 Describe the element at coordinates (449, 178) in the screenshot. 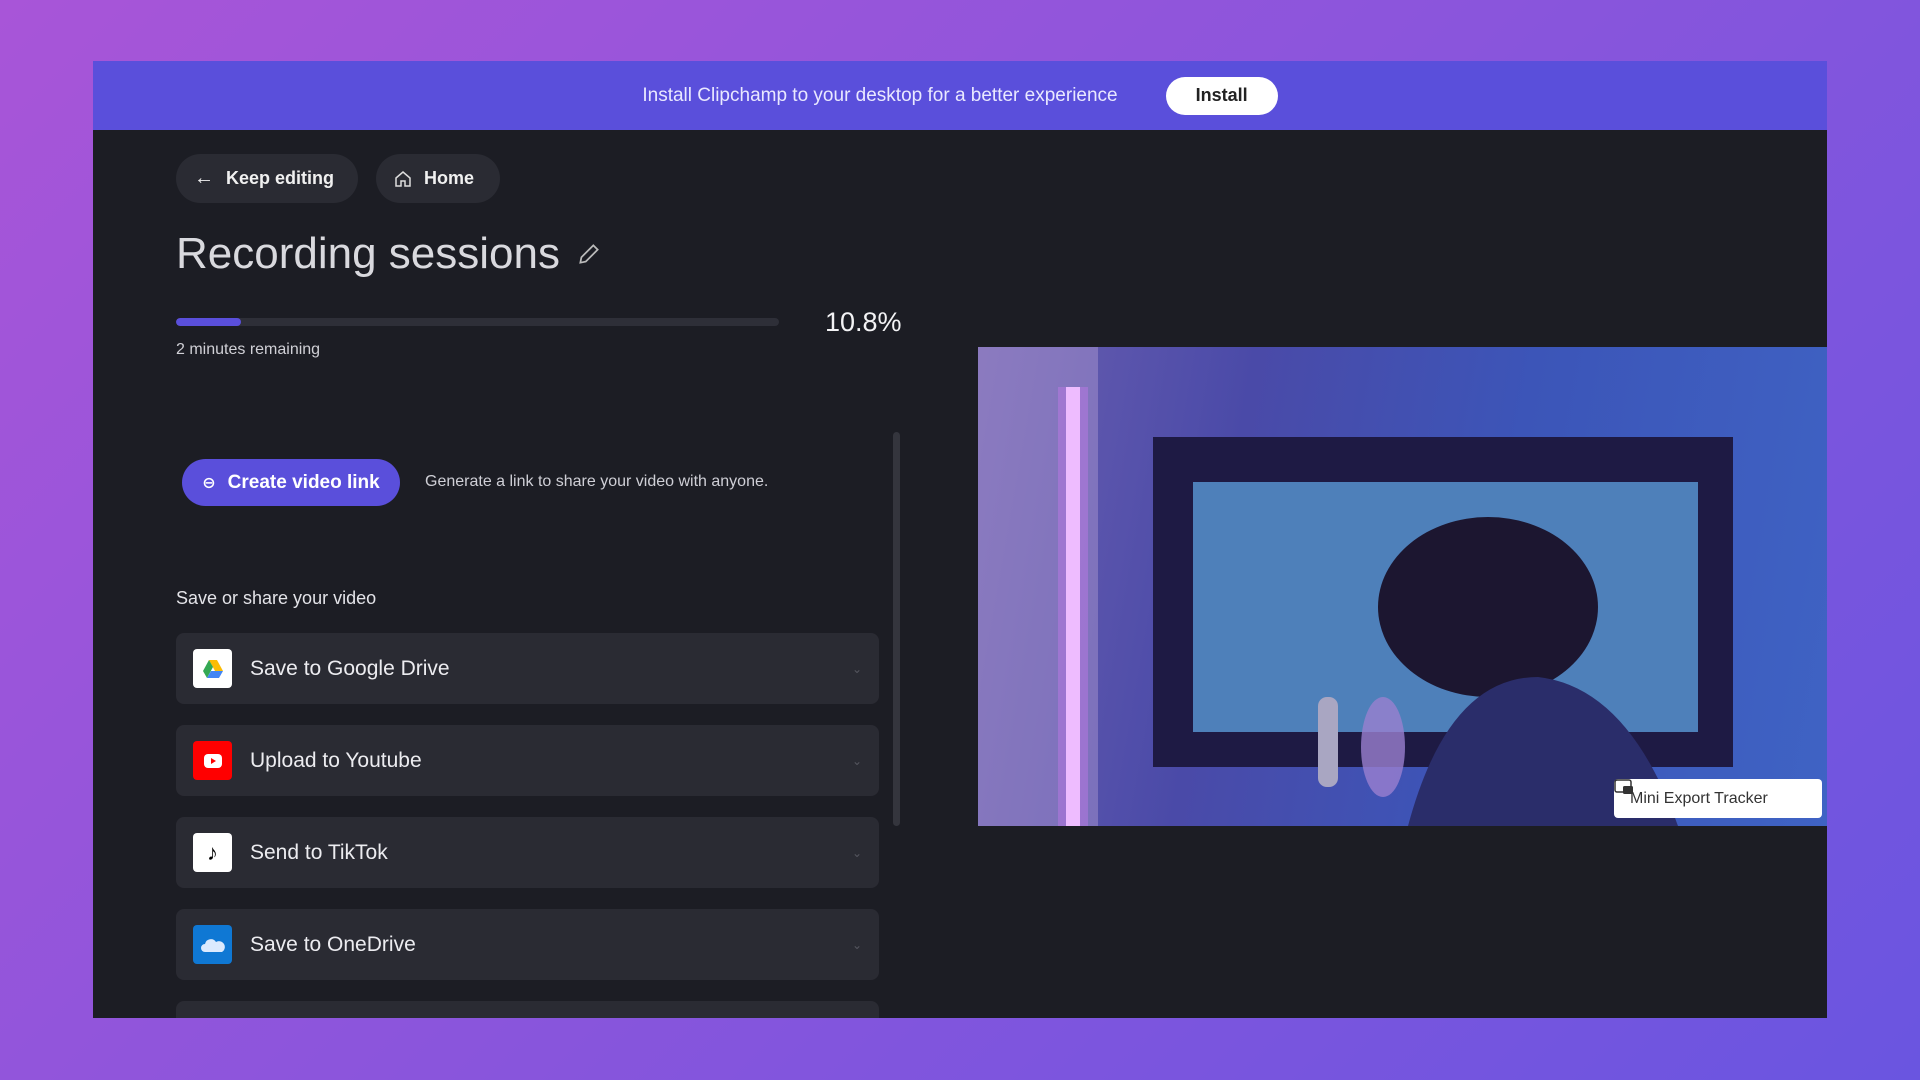

I see `home-label: Home` at that location.